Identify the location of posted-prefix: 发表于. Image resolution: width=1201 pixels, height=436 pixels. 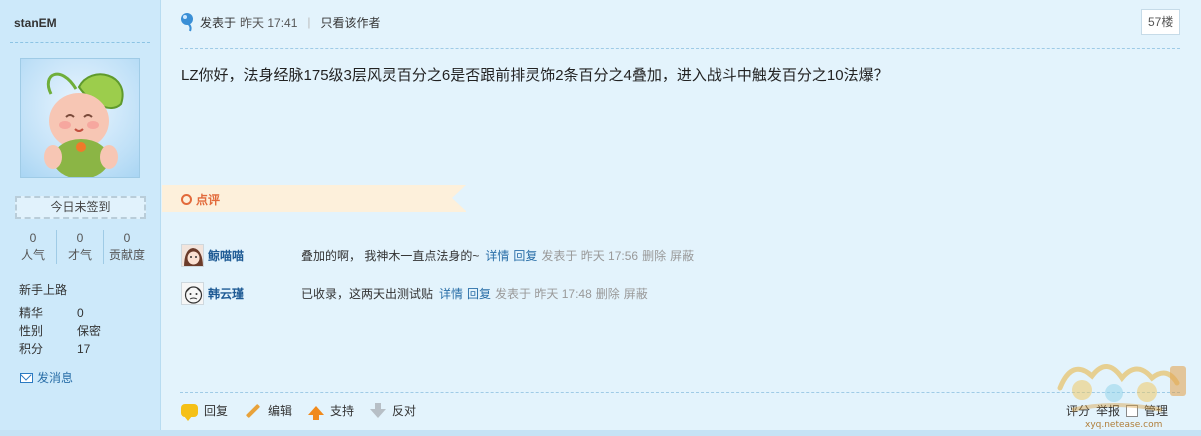
(218, 22).